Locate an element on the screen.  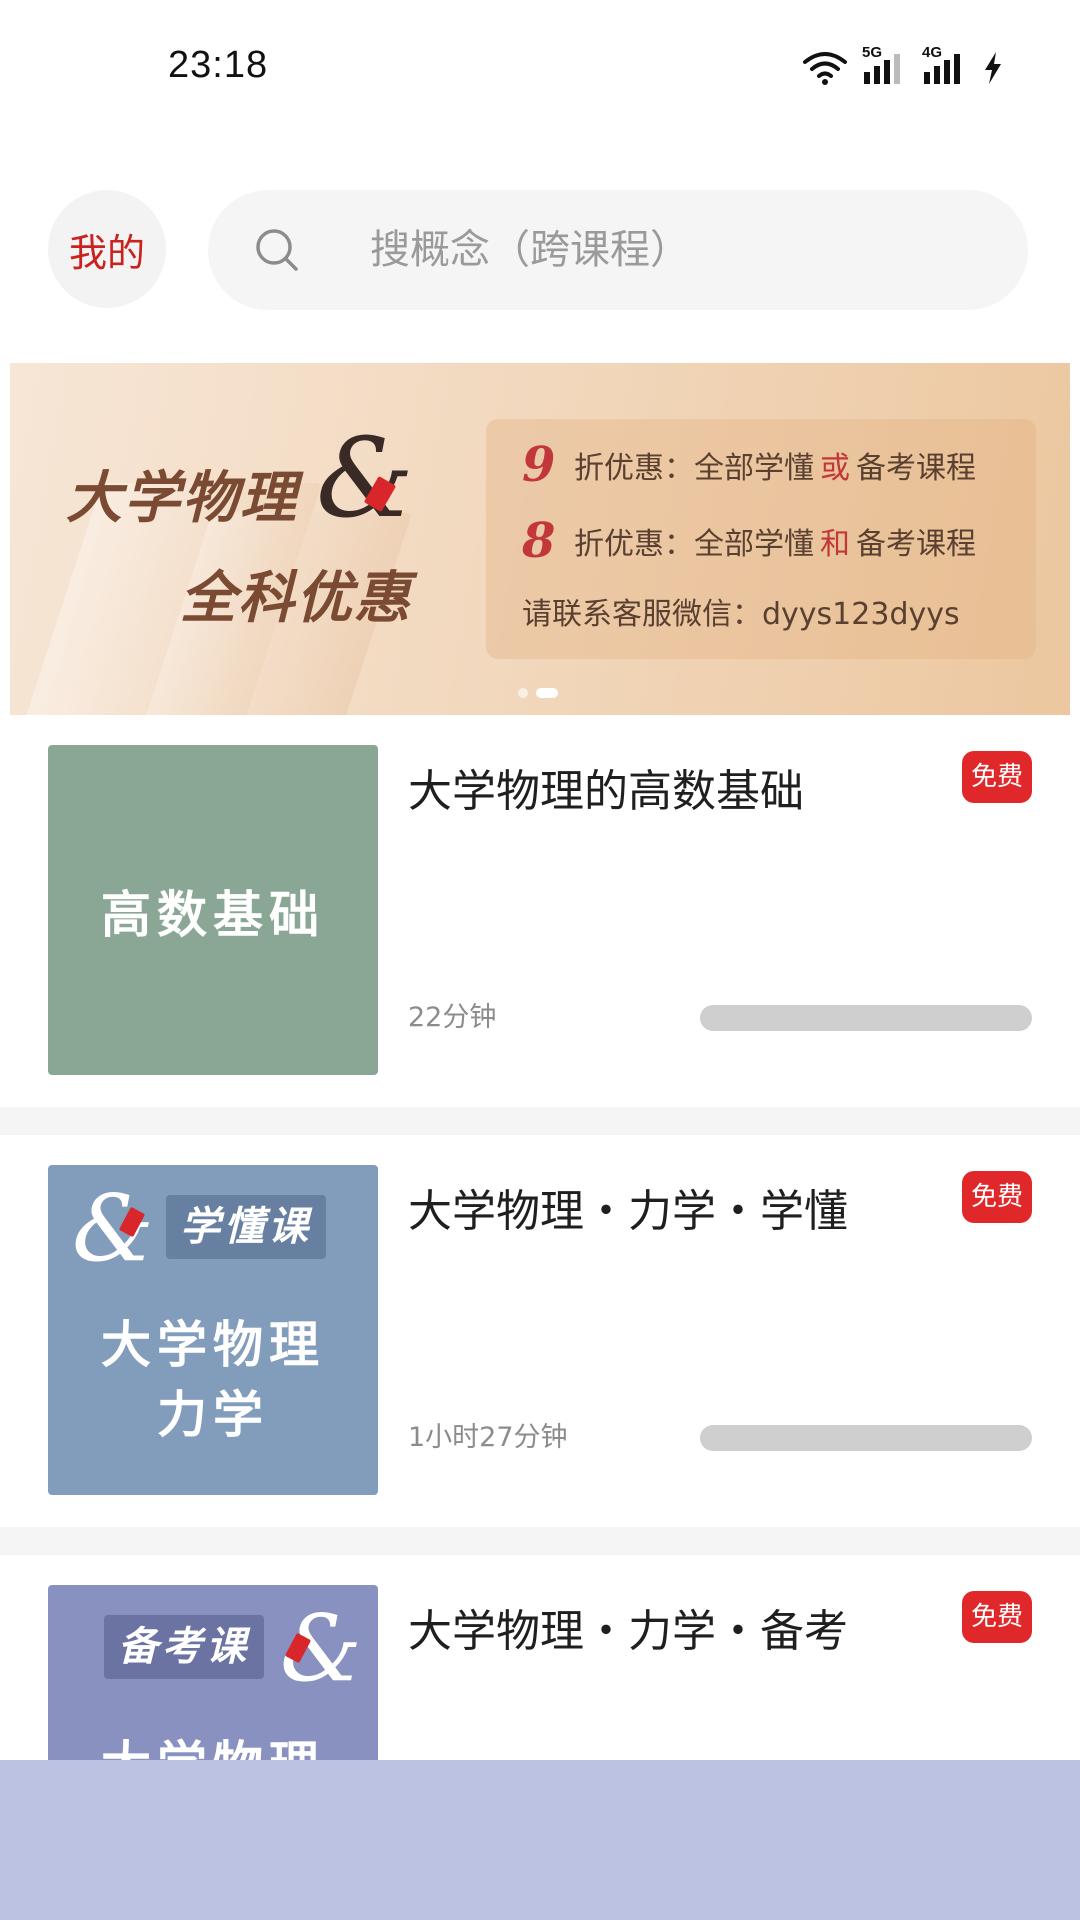
bottom-overlay is located at coordinates (540, 1840).